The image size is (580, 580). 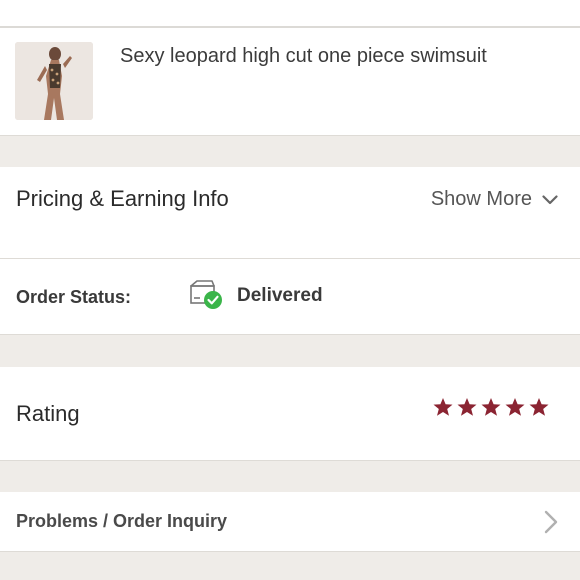 What do you see at coordinates (280, 295) in the screenshot?
I see `order-status-value: Delivered` at bounding box center [280, 295].